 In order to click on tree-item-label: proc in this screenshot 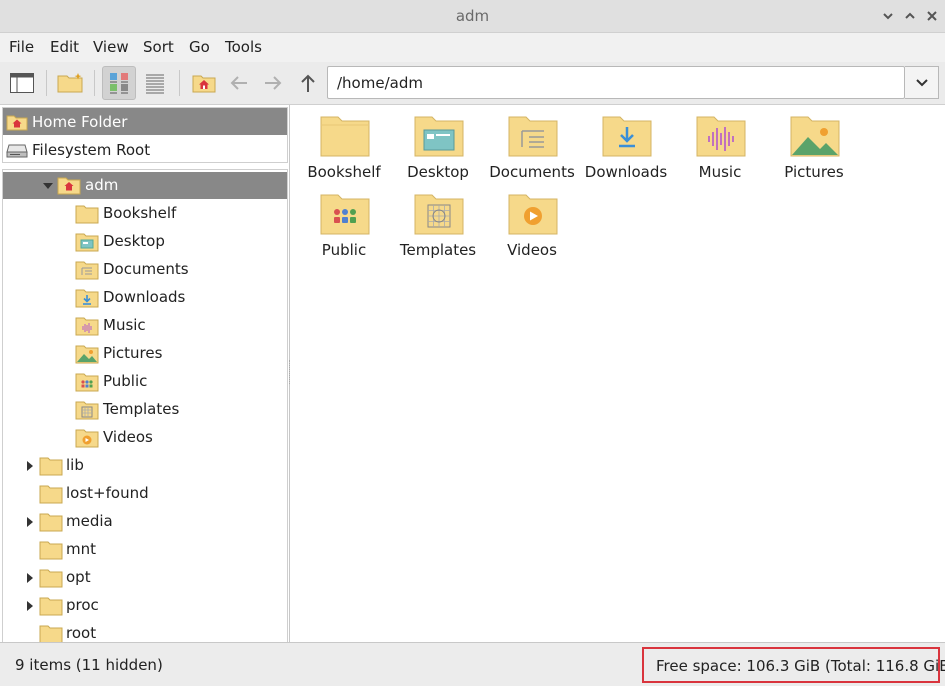, I will do `click(82, 605)`.